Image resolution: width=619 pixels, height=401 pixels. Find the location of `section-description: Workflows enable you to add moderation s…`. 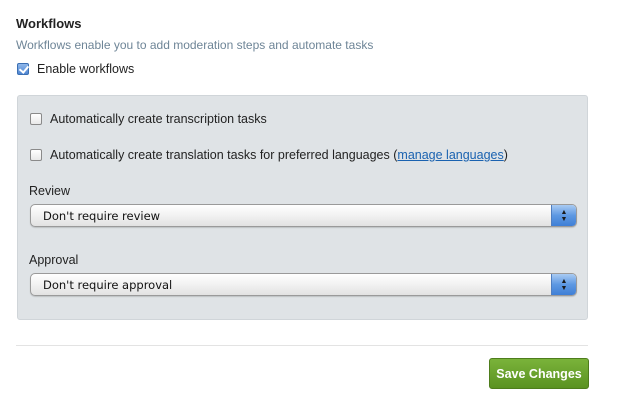

section-description: Workflows enable you to add moderation s… is located at coordinates (195, 45).